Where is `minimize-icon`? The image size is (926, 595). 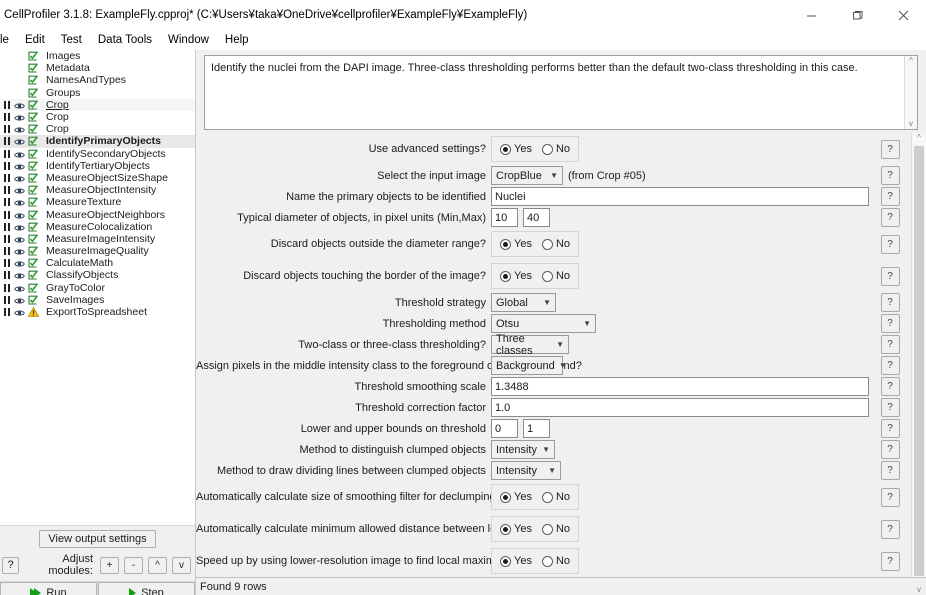 minimize-icon is located at coordinates (811, 15).